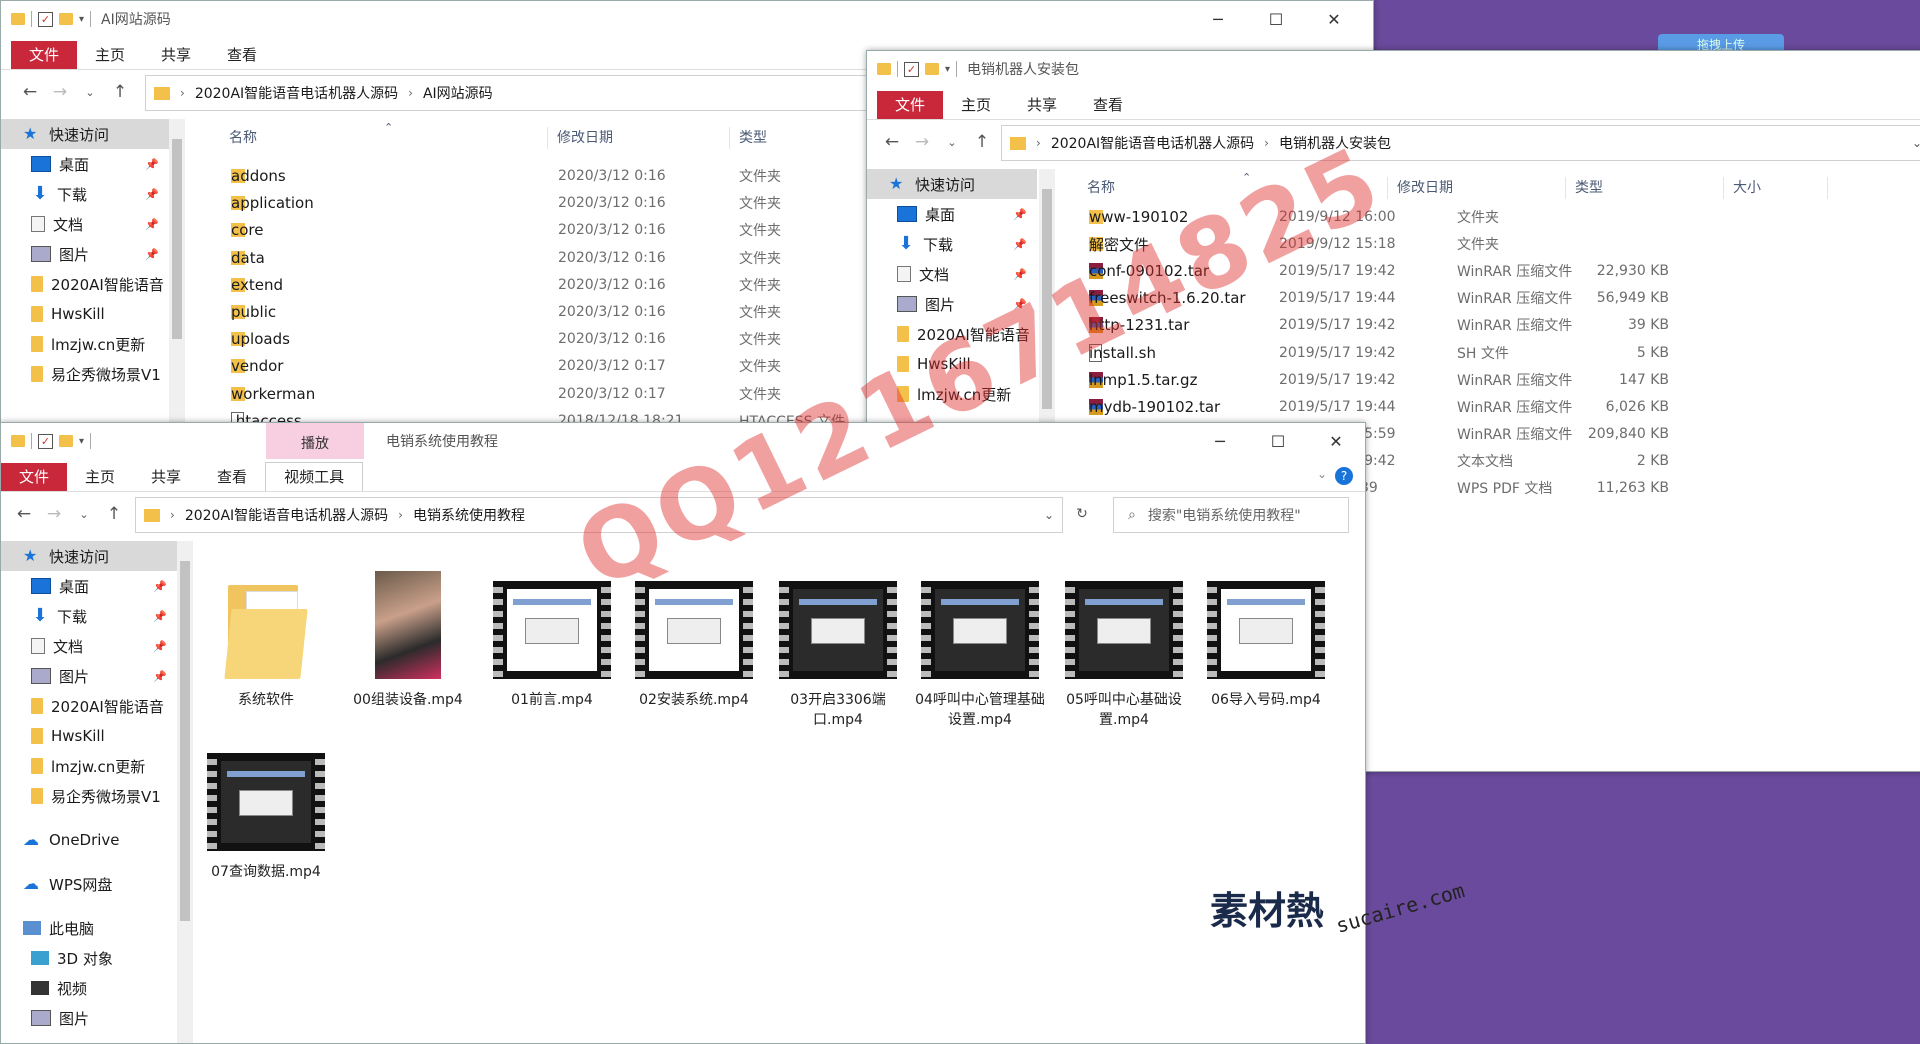  I want to click on close-icon: ✕, so click(1334, 19).